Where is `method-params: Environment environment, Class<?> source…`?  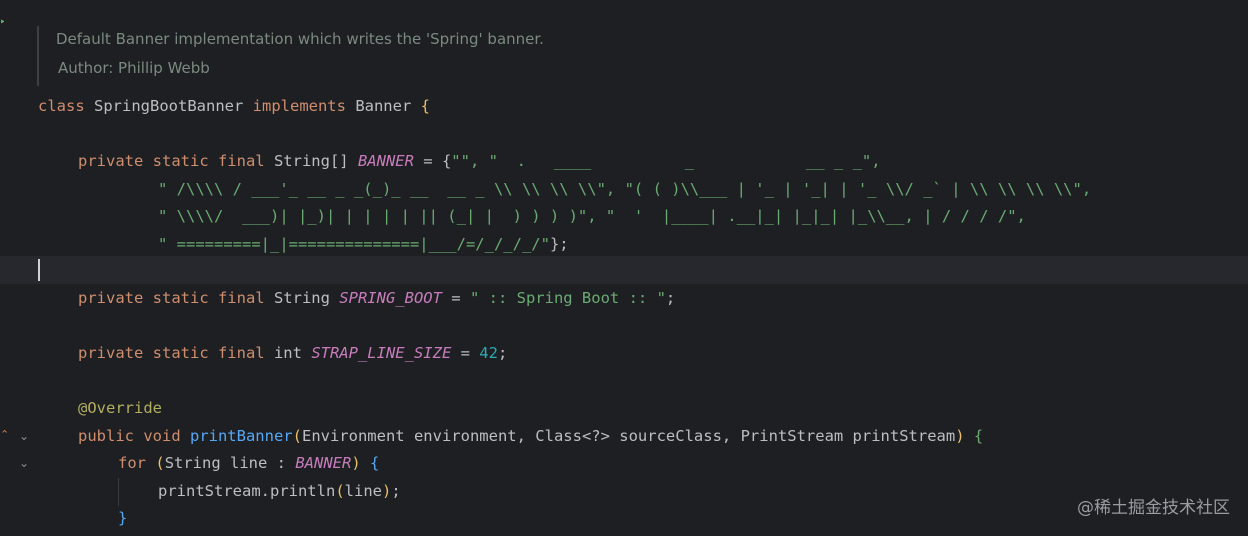 method-params: Environment environment, Class<?> source… is located at coordinates (628, 436).